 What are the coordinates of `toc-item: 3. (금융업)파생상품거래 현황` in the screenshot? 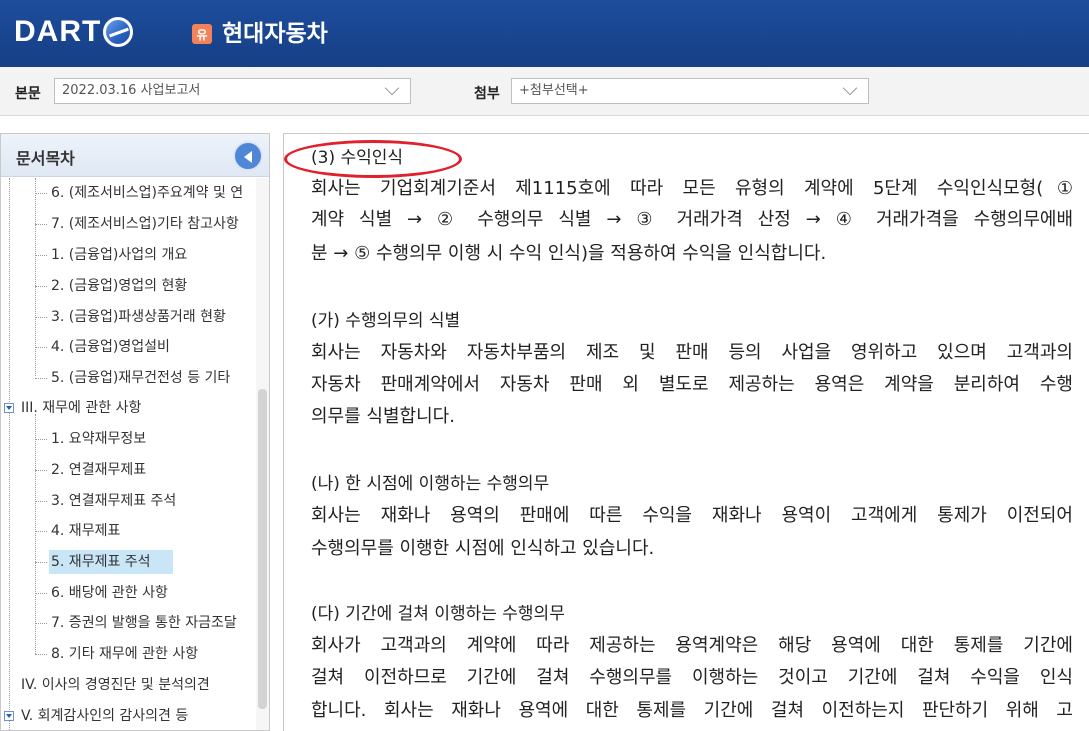 It's located at (132, 317).